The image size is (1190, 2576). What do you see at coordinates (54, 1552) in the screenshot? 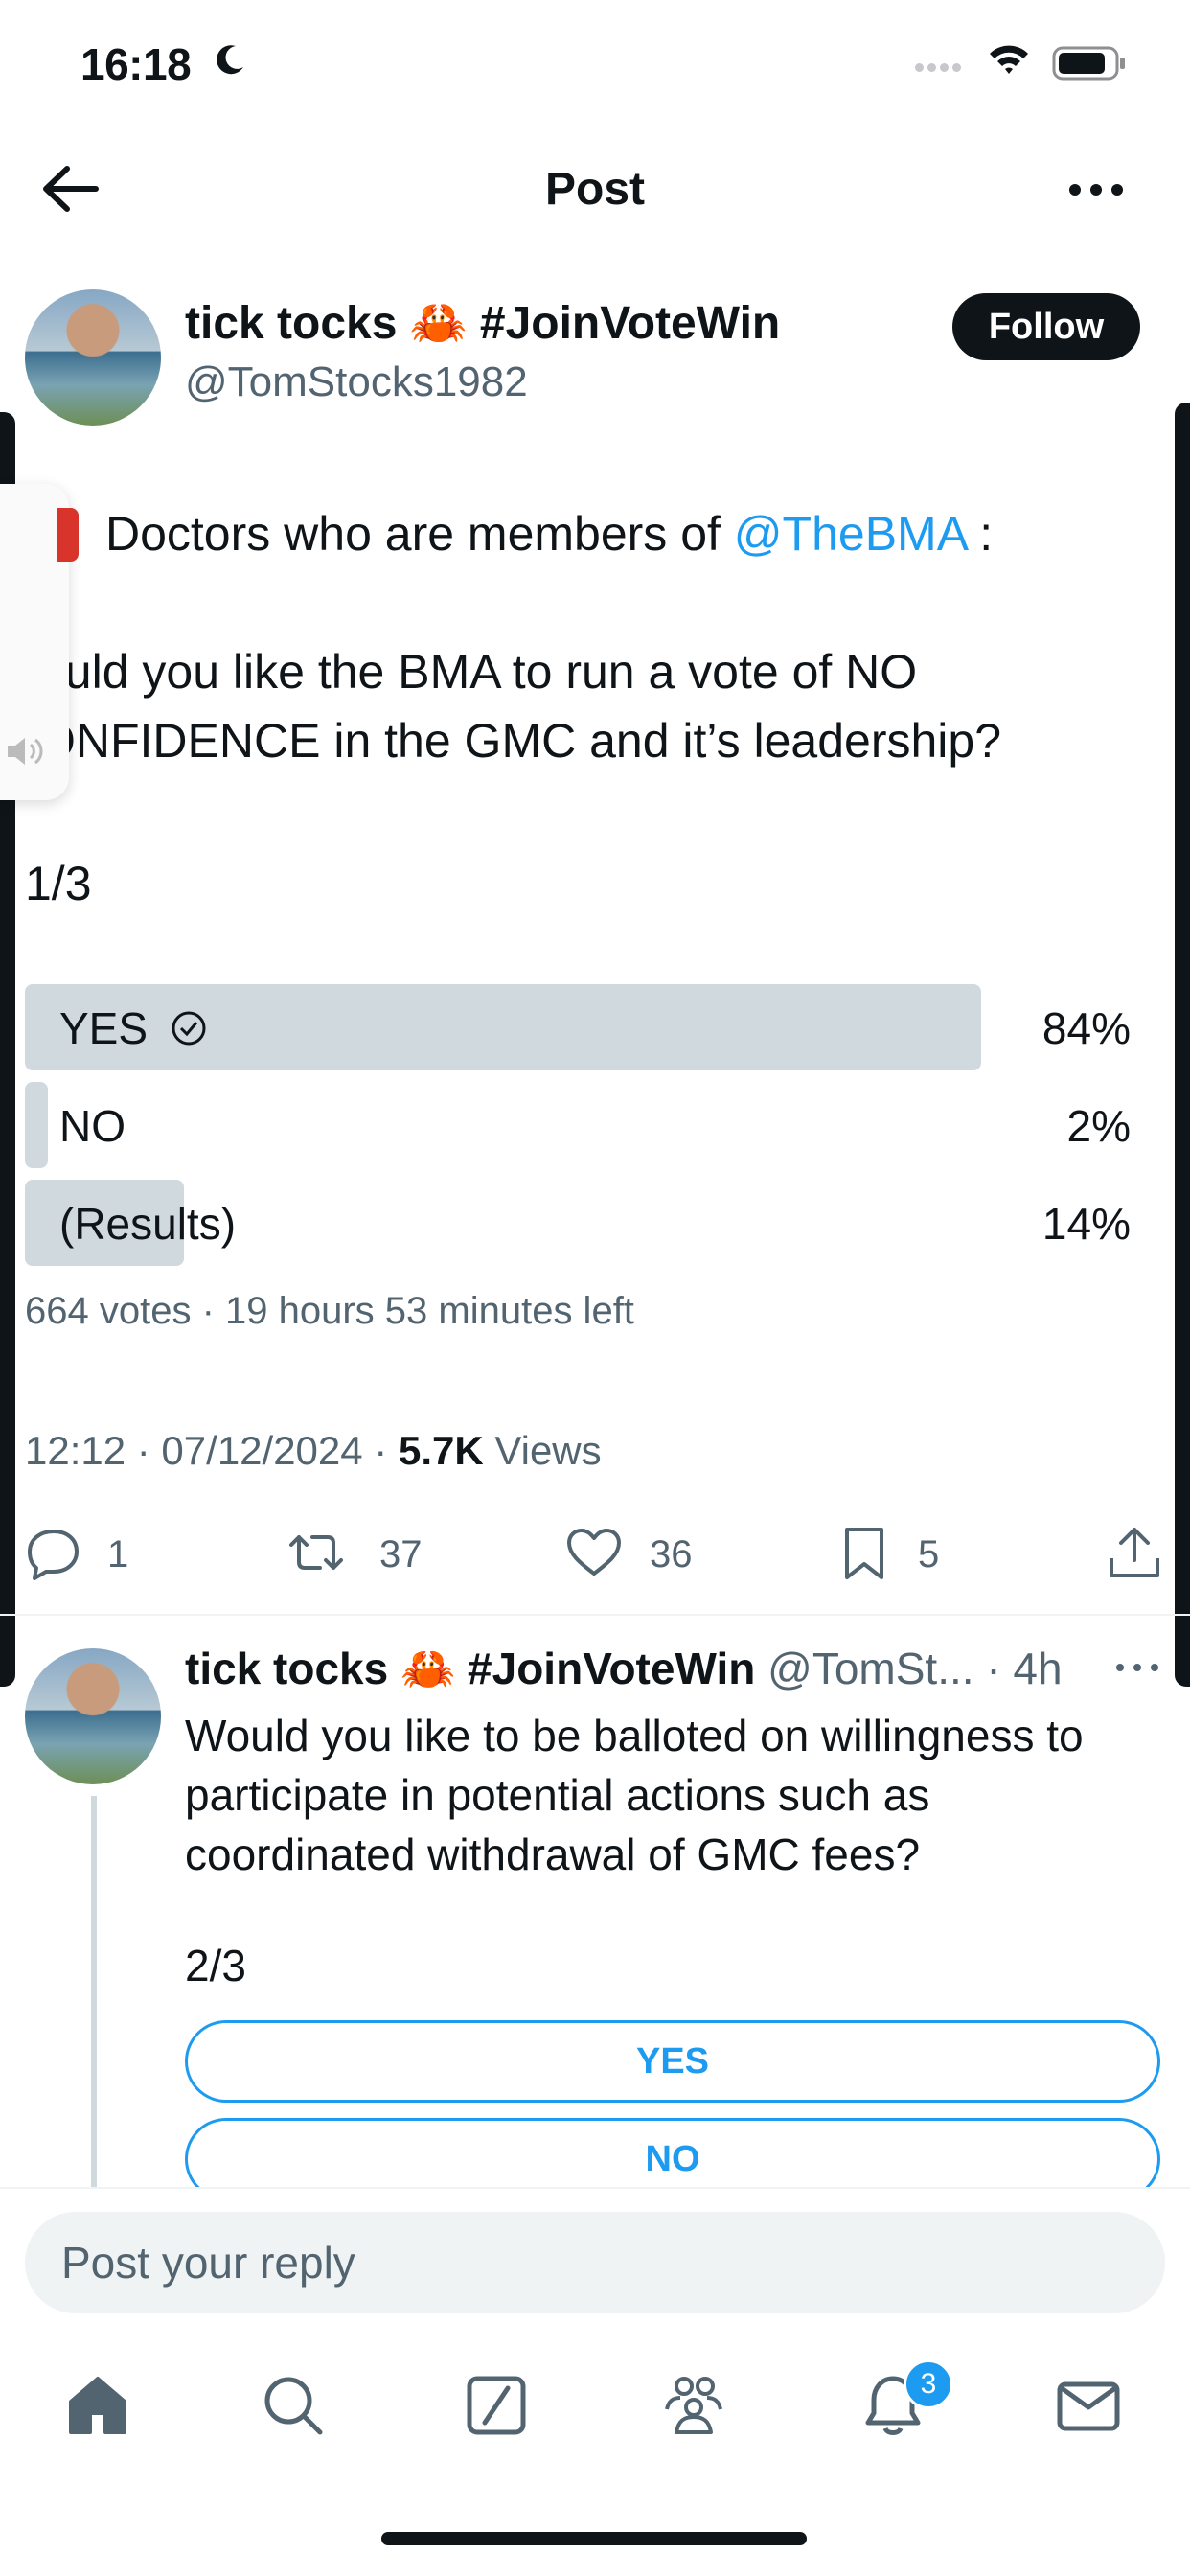
I see `reply-icon` at bounding box center [54, 1552].